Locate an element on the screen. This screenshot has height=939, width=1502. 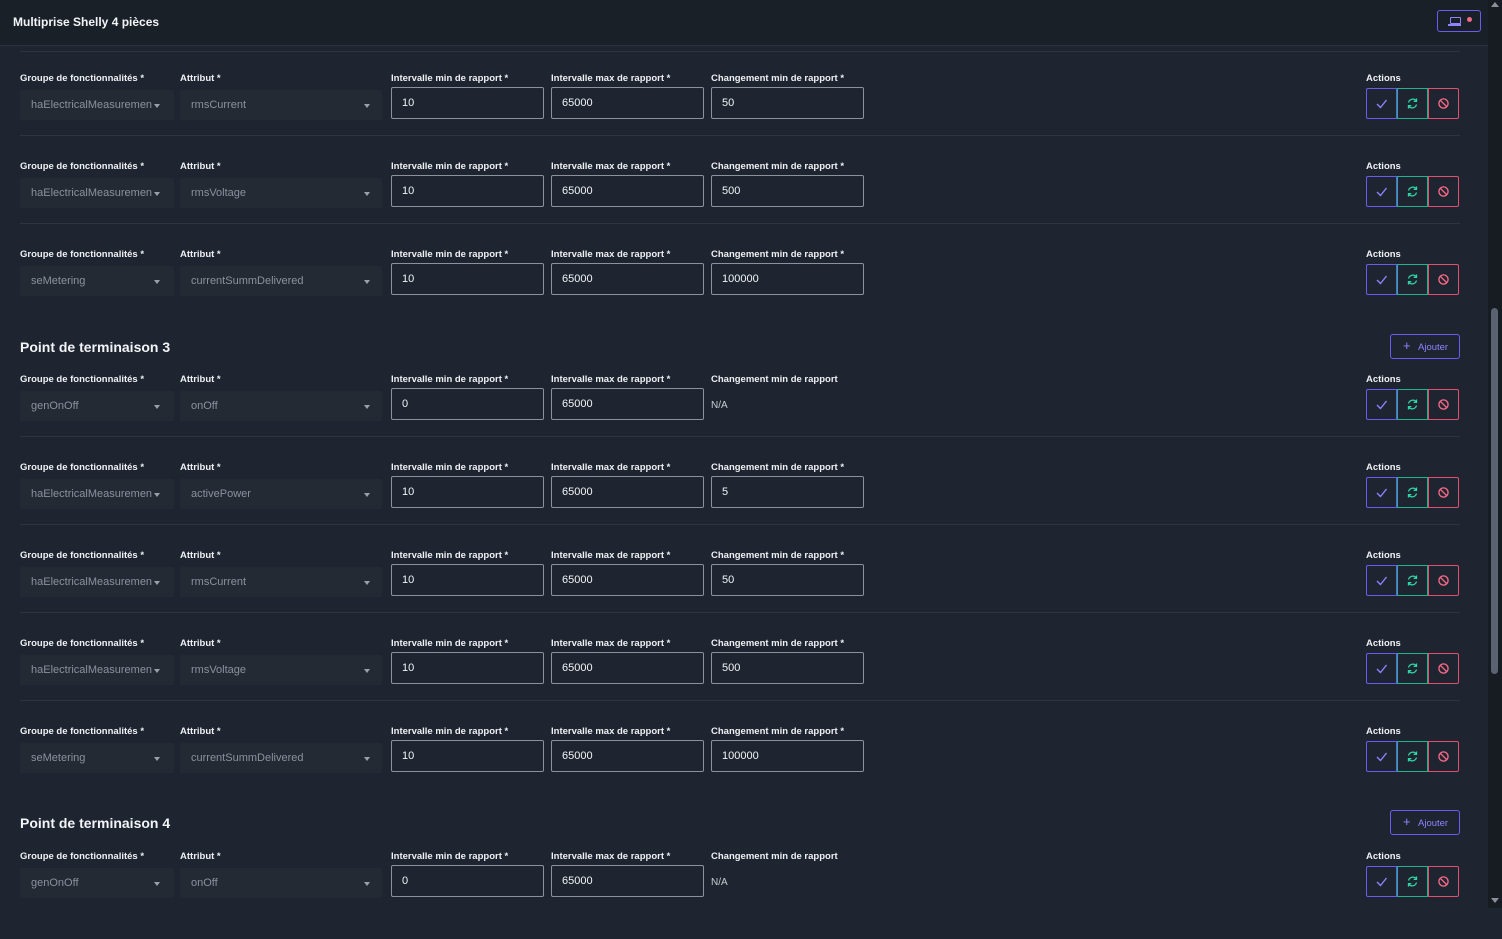
add-button: + Ajouter is located at coordinates (1425, 346).